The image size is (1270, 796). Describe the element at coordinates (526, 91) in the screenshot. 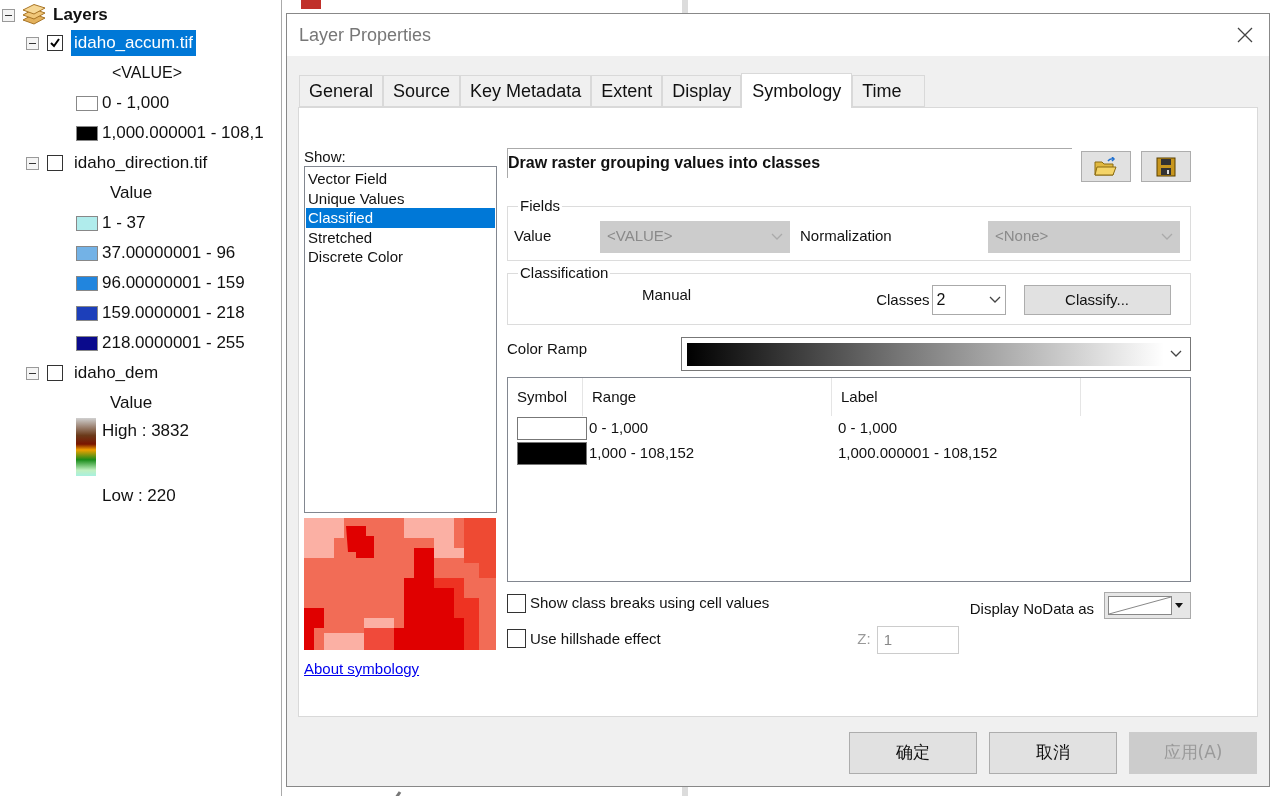

I see `tab: Key Metadata` at that location.